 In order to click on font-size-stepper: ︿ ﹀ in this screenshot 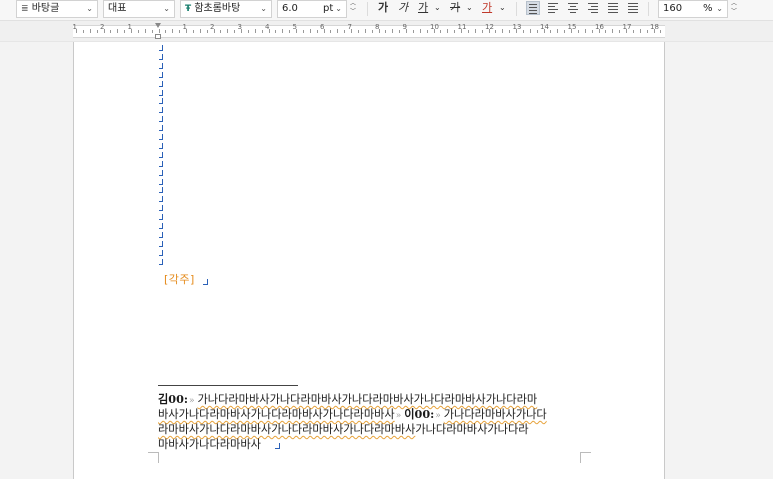, I will do `click(353, 9)`.